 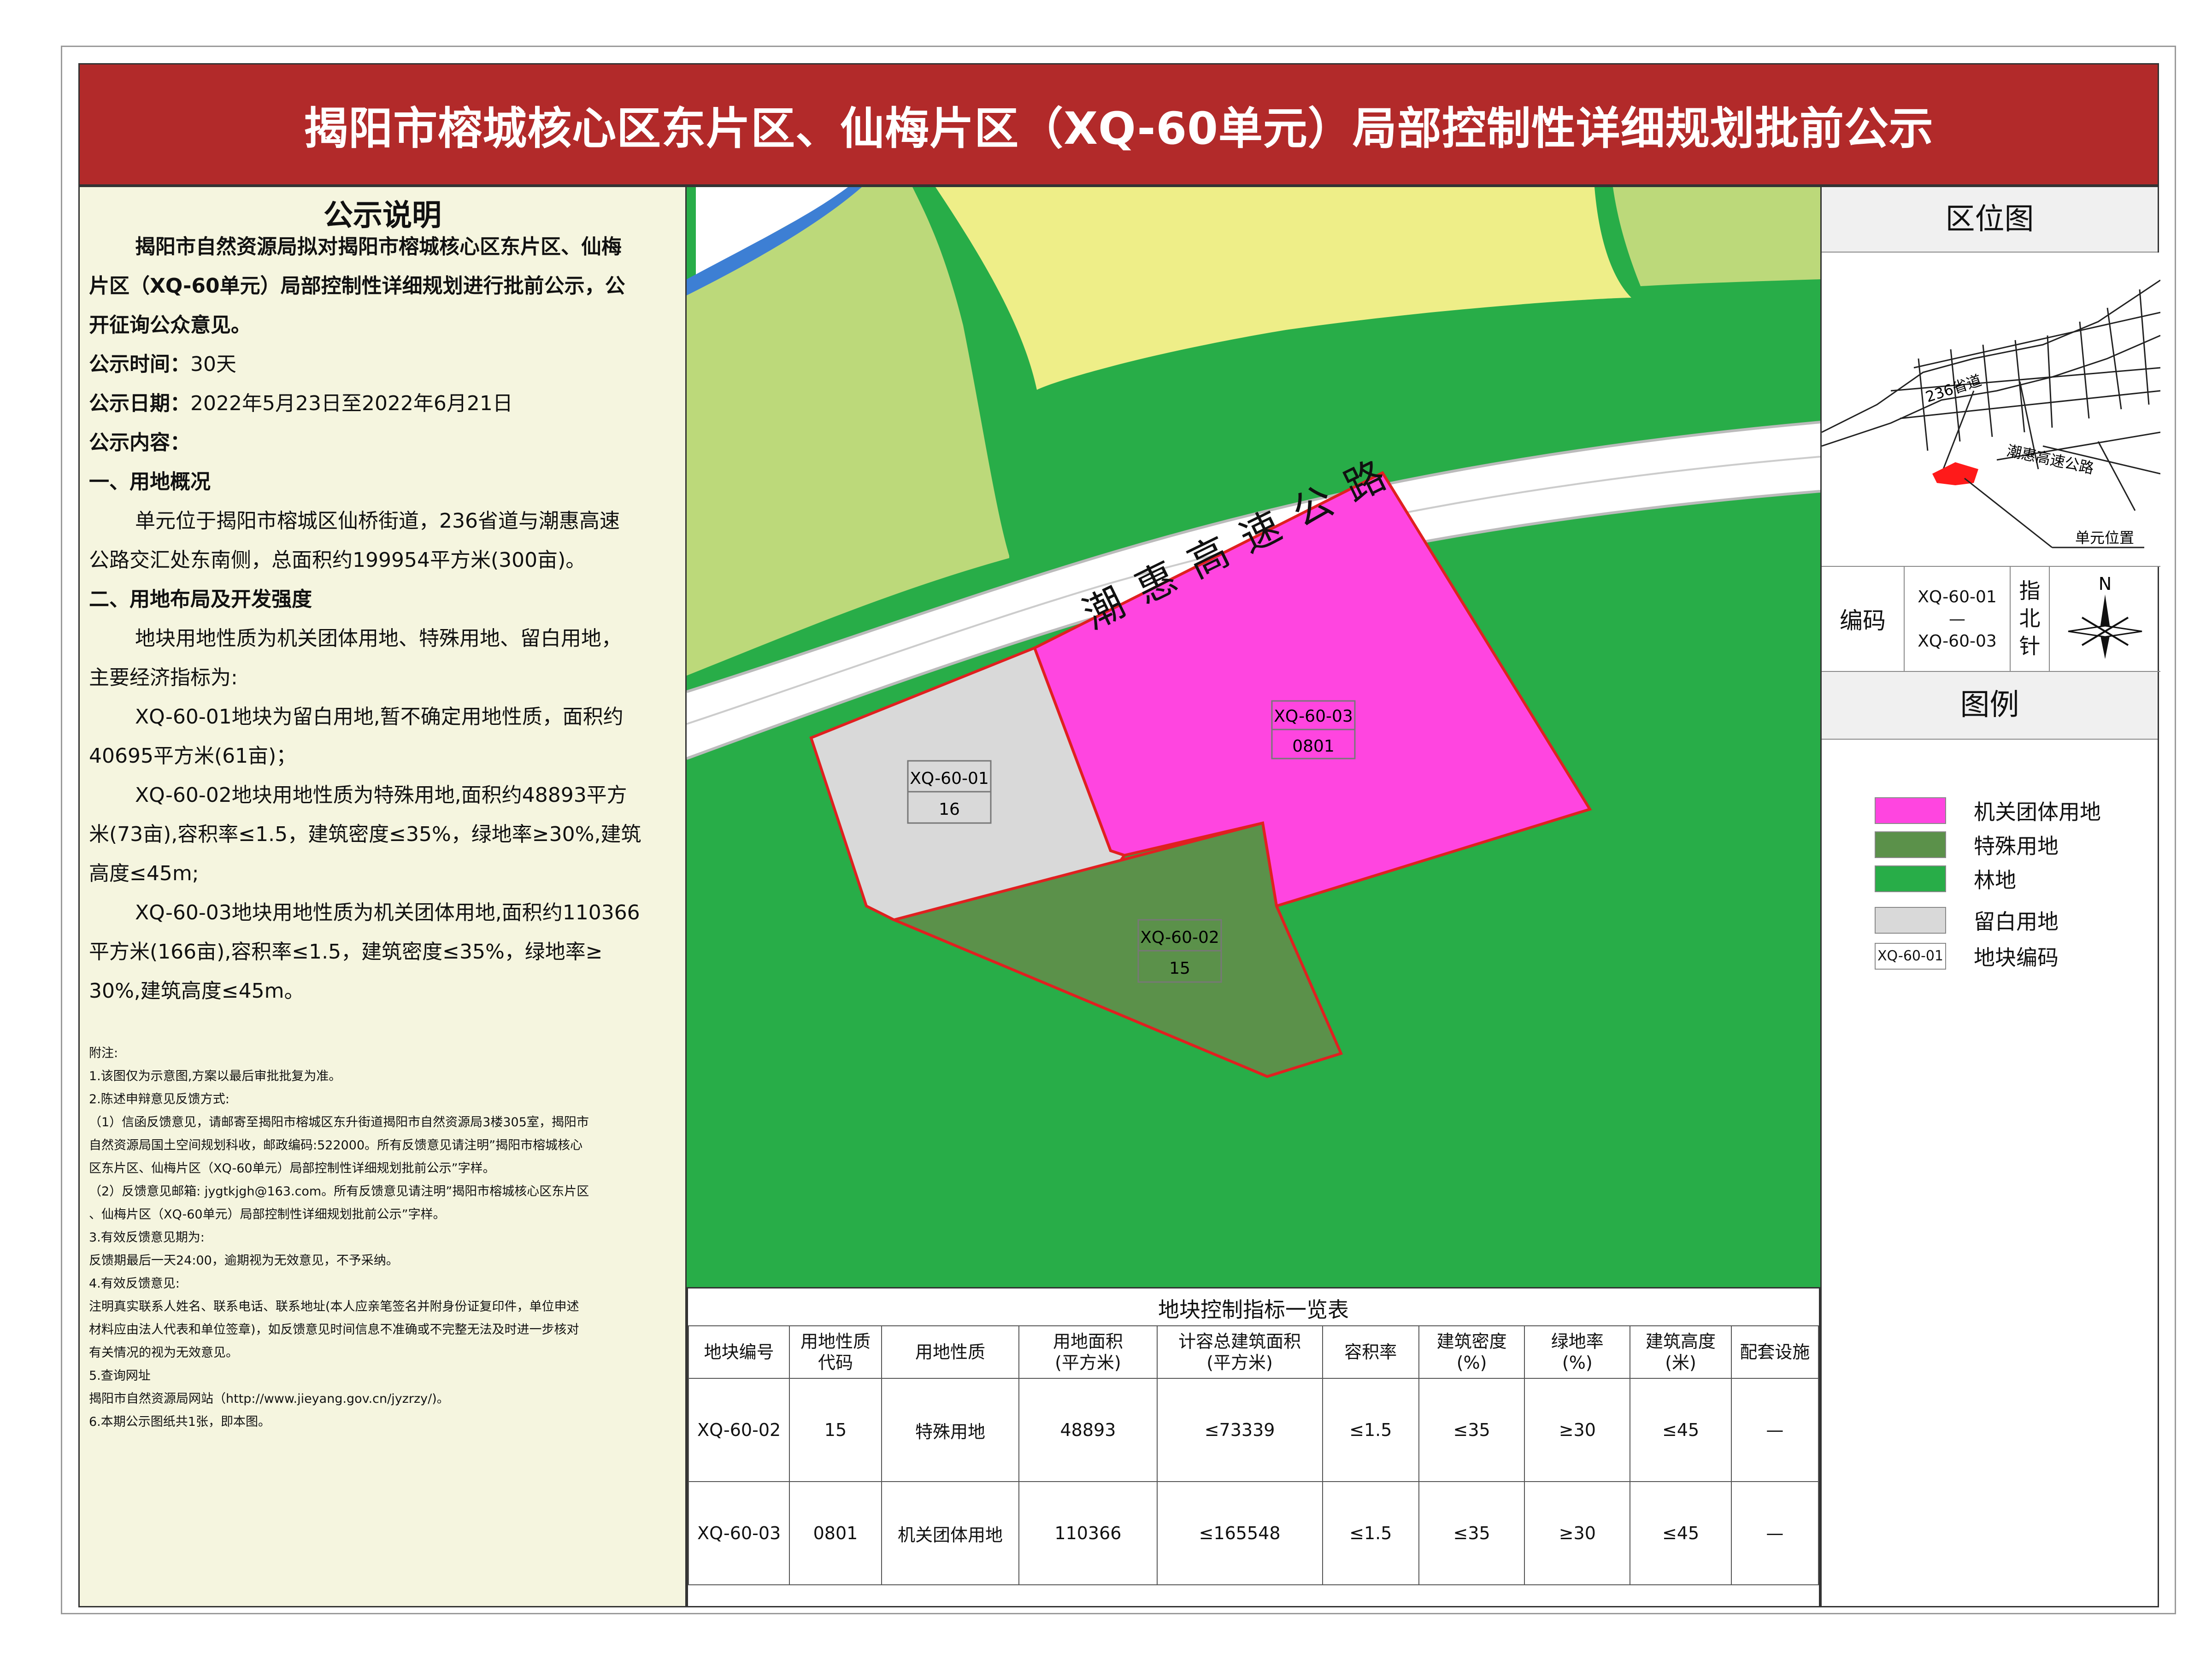 I want to click on table-cell: XQ-60-03, so click(x=739, y=1533).